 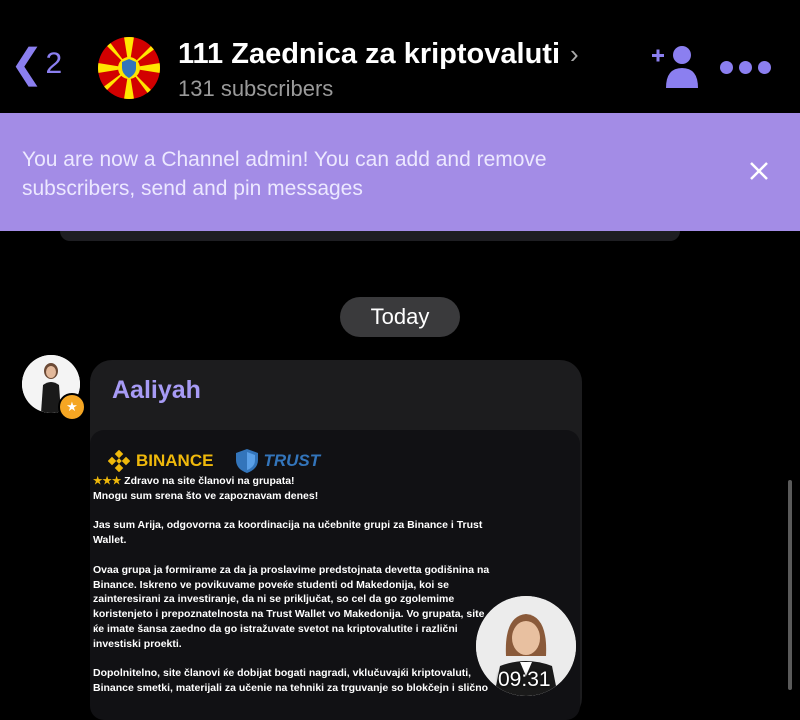 I want to click on back-button: ❮ 2, so click(x=36, y=64).